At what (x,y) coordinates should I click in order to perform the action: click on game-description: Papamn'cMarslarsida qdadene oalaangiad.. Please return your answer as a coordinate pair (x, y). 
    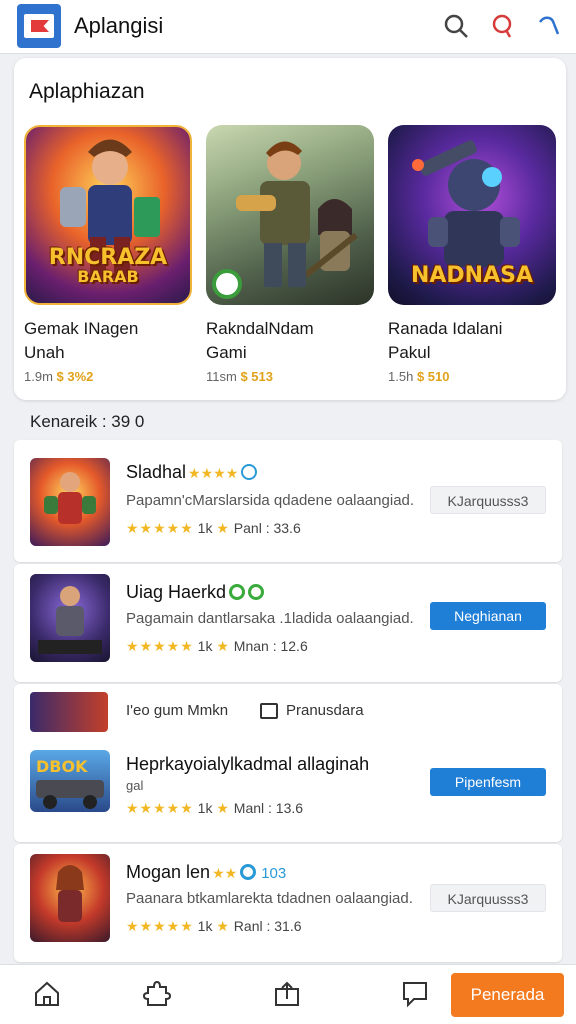
    Looking at the image, I should click on (270, 500).